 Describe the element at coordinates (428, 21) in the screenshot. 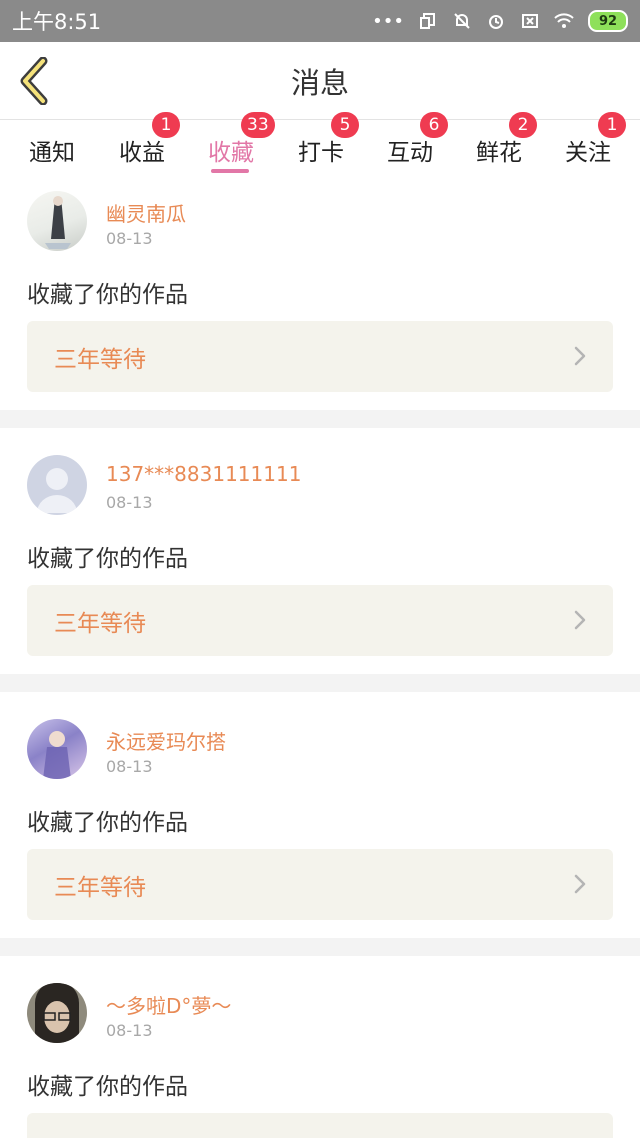

I see `copy-icon` at that location.